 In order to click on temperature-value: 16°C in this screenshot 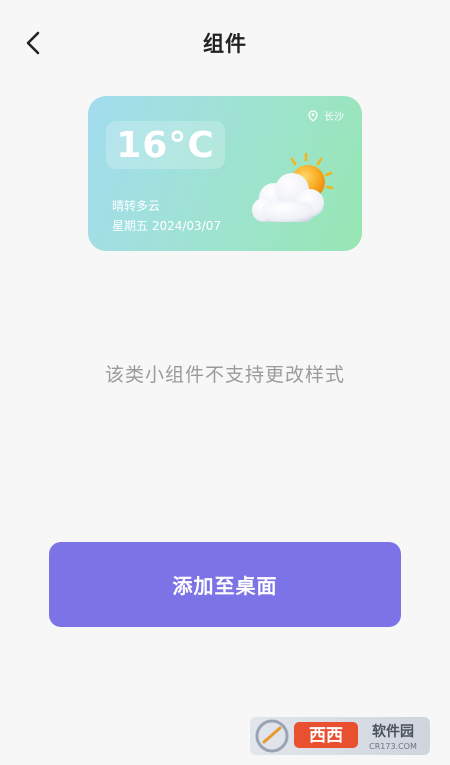, I will do `click(165, 145)`.